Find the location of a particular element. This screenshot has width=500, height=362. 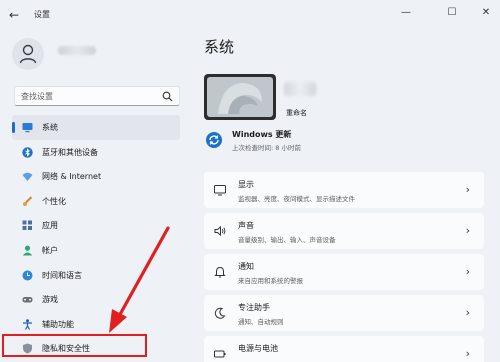

windows-update-icon is located at coordinates (214, 140).